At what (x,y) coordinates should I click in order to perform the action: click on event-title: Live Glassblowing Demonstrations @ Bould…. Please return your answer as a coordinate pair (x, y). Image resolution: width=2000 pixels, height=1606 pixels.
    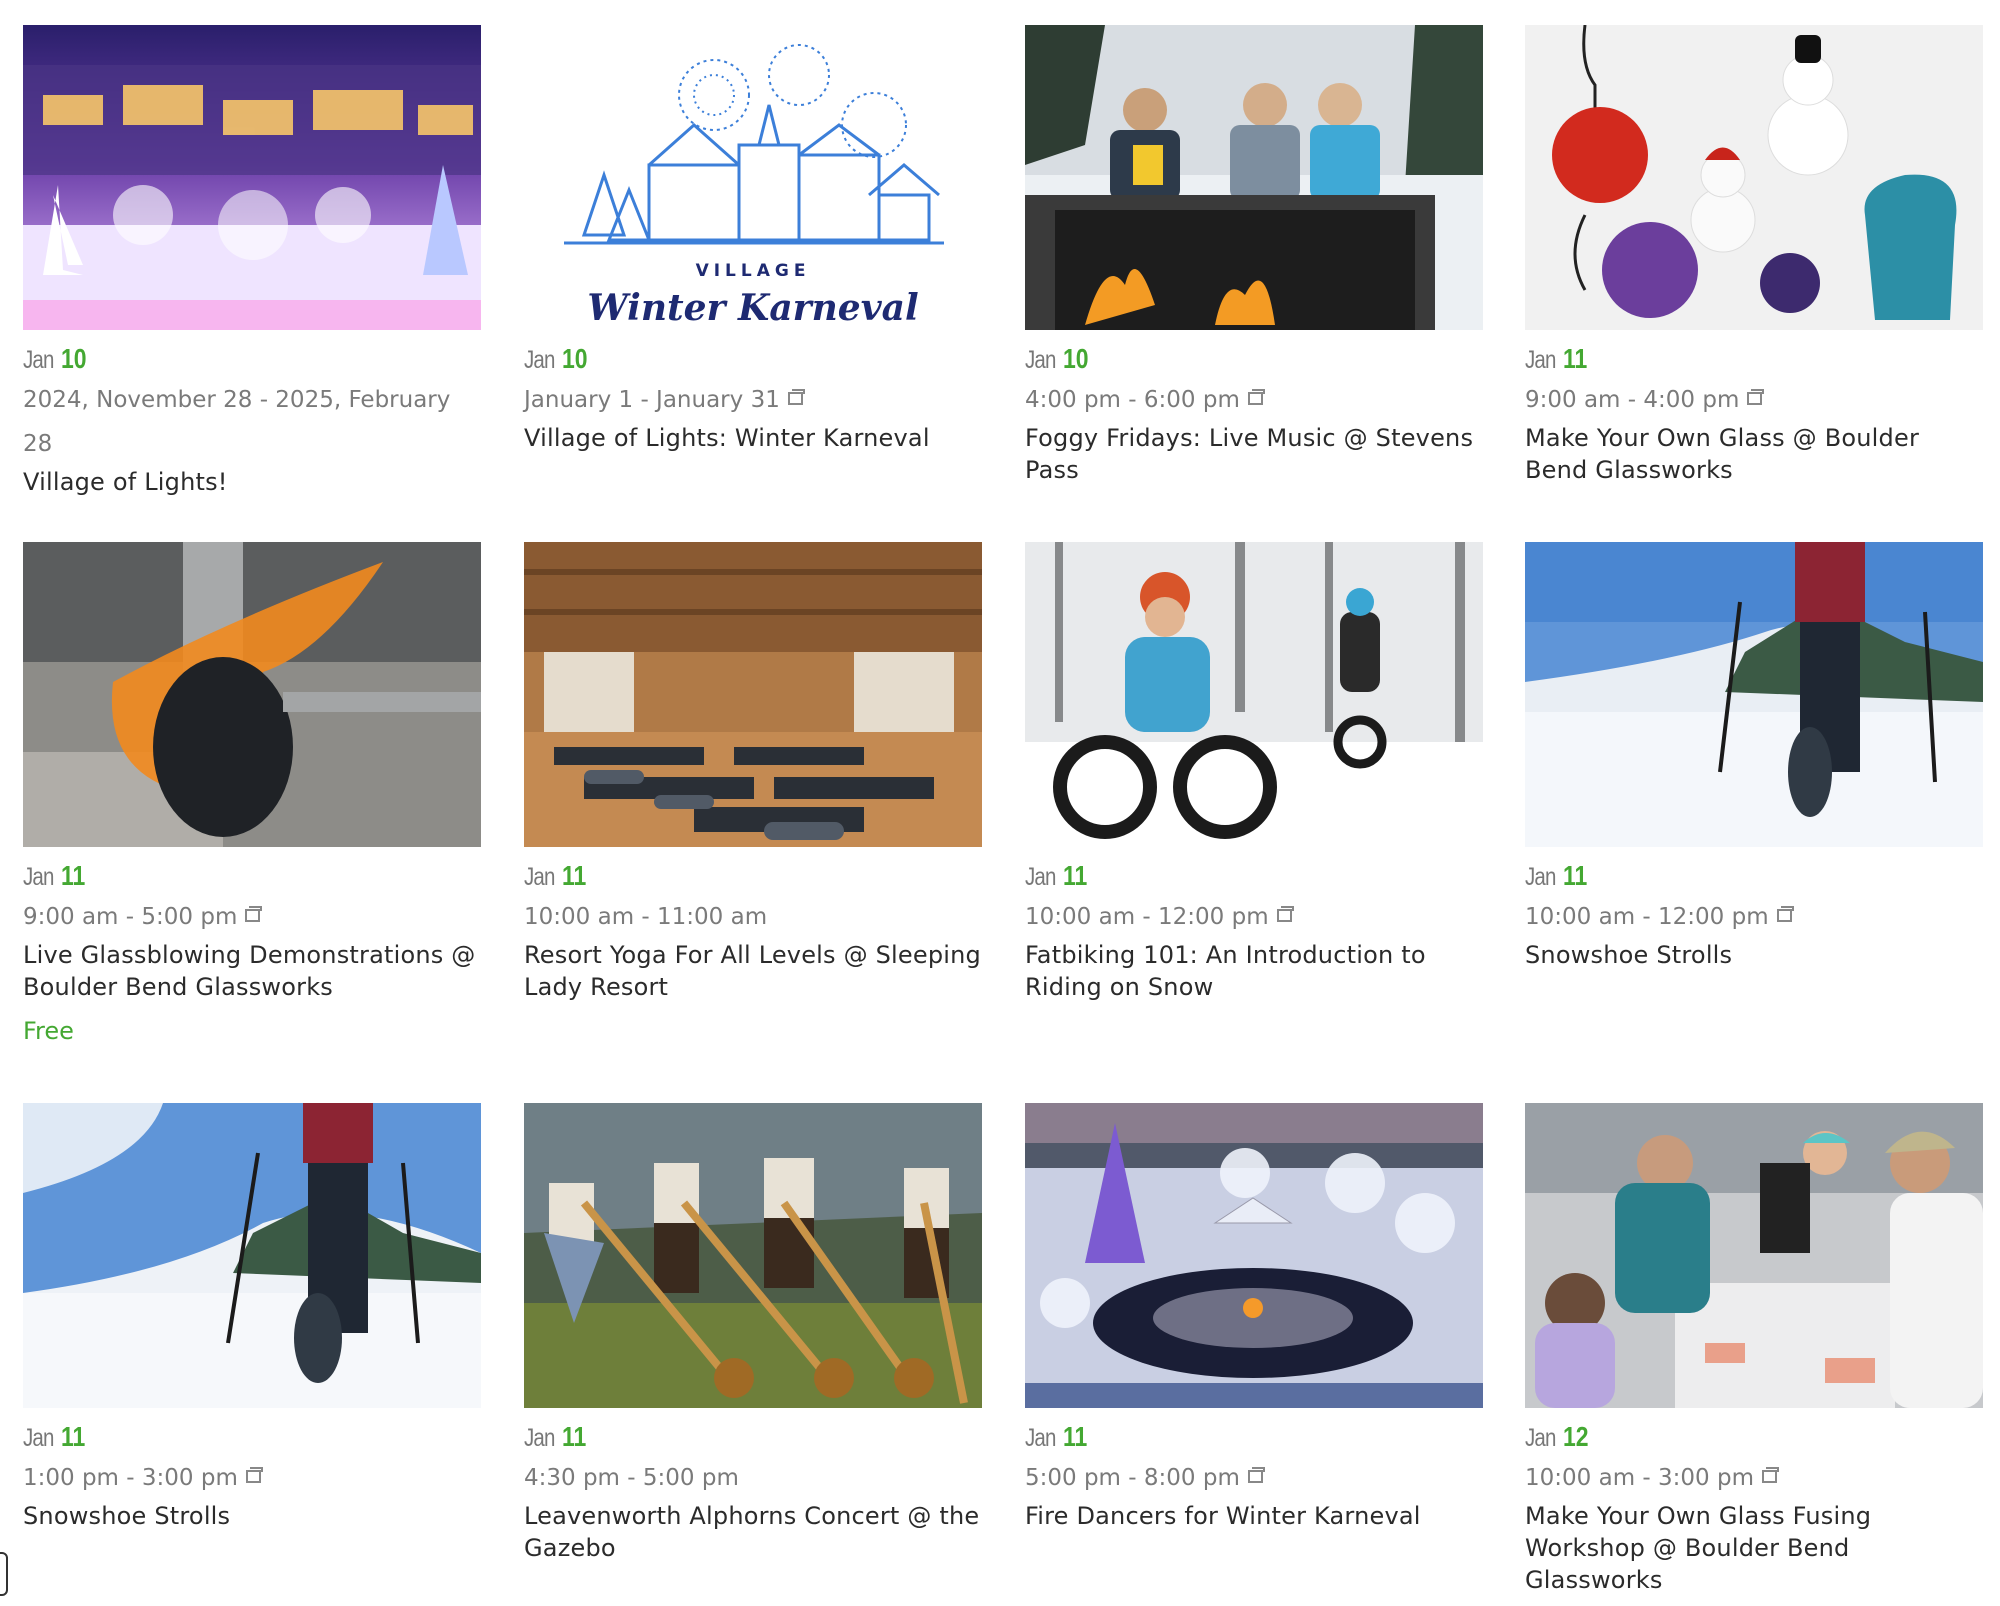
    Looking at the image, I should click on (252, 971).